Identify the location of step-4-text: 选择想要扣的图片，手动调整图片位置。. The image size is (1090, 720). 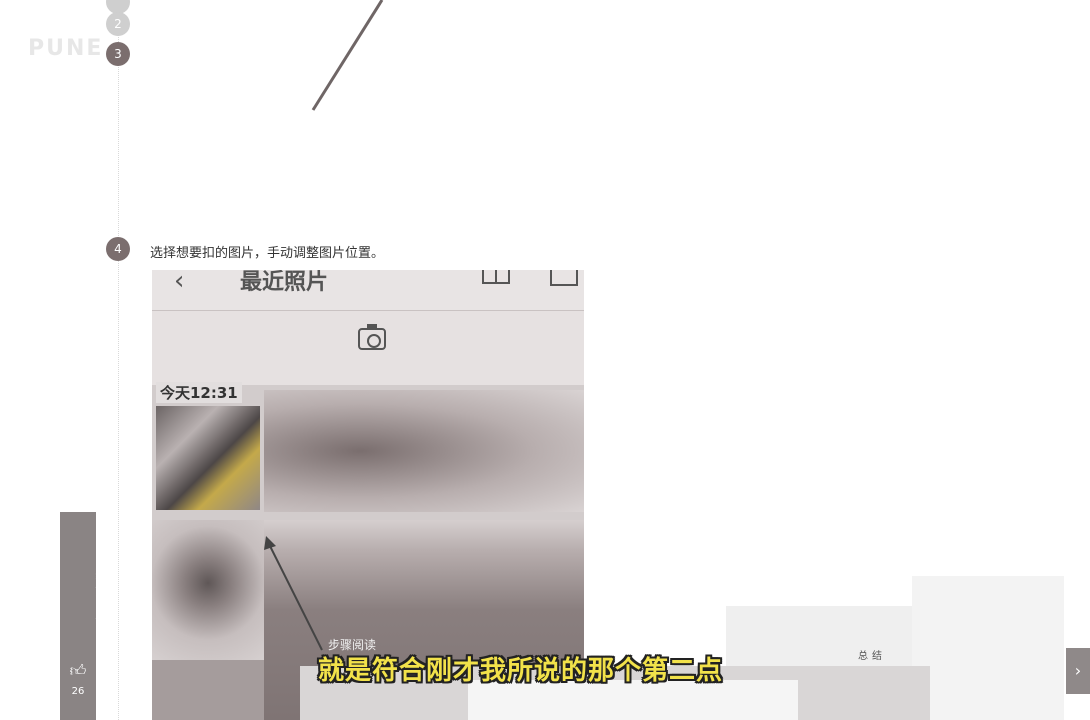
(267, 253).